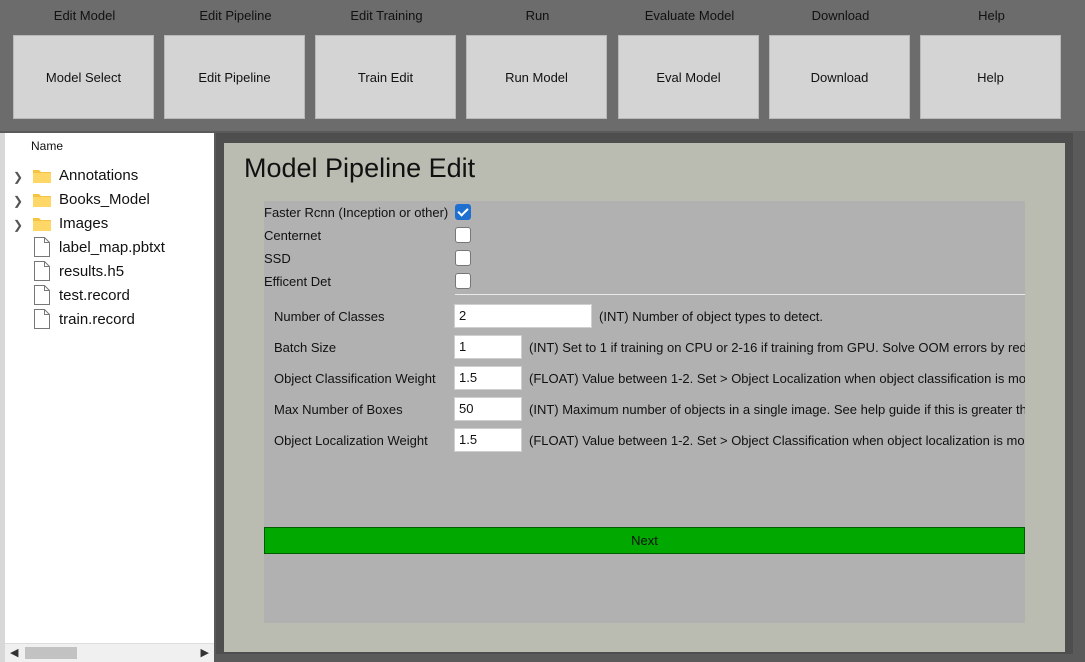 Image resolution: width=1085 pixels, height=662 pixels. Describe the element at coordinates (488, 409) in the screenshot. I see `max-number-of-boxes-input: 50` at that location.